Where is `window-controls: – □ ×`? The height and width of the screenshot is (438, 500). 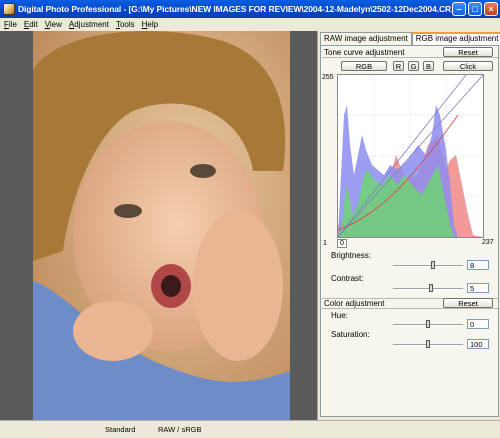
window-controls: – □ × is located at coordinates (475, 9).